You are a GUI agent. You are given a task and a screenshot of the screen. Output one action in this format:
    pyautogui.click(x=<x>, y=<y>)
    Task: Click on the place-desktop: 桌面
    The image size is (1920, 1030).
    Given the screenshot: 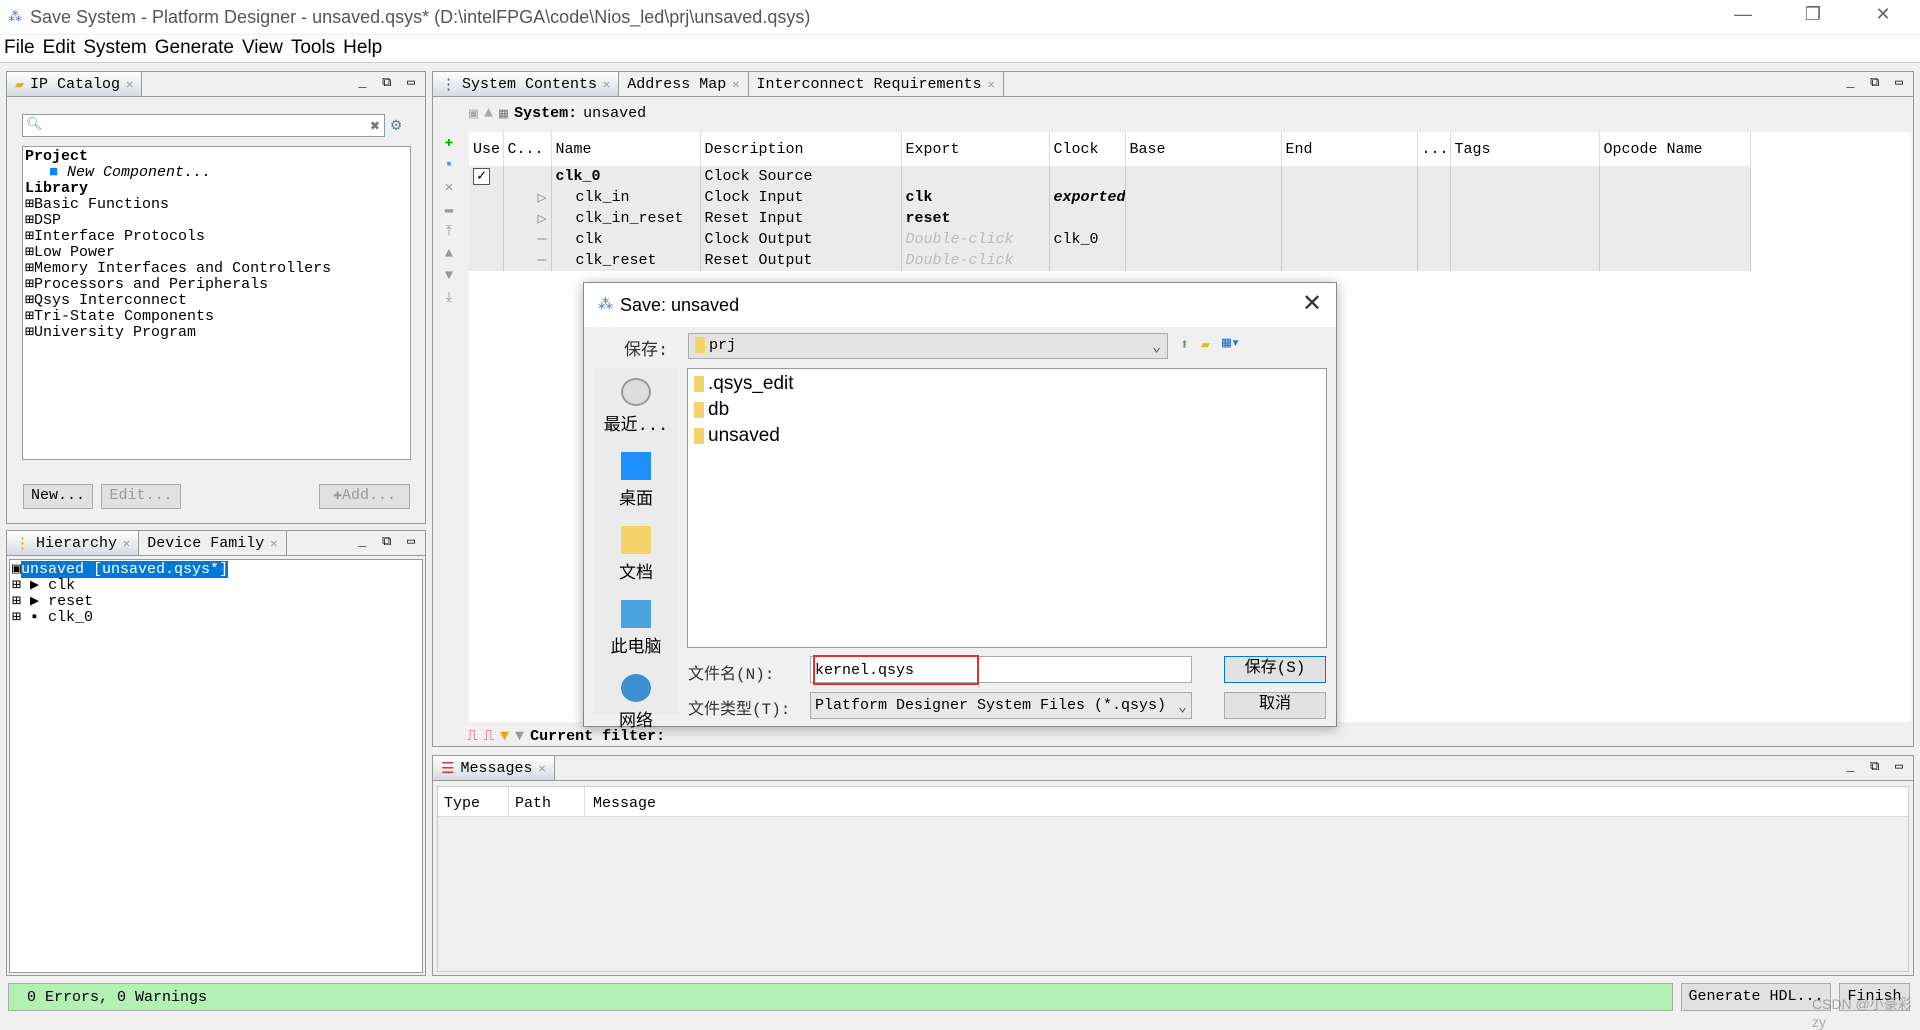 What is the action you would take?
    pyautogui.click(x=636, y=481)
    